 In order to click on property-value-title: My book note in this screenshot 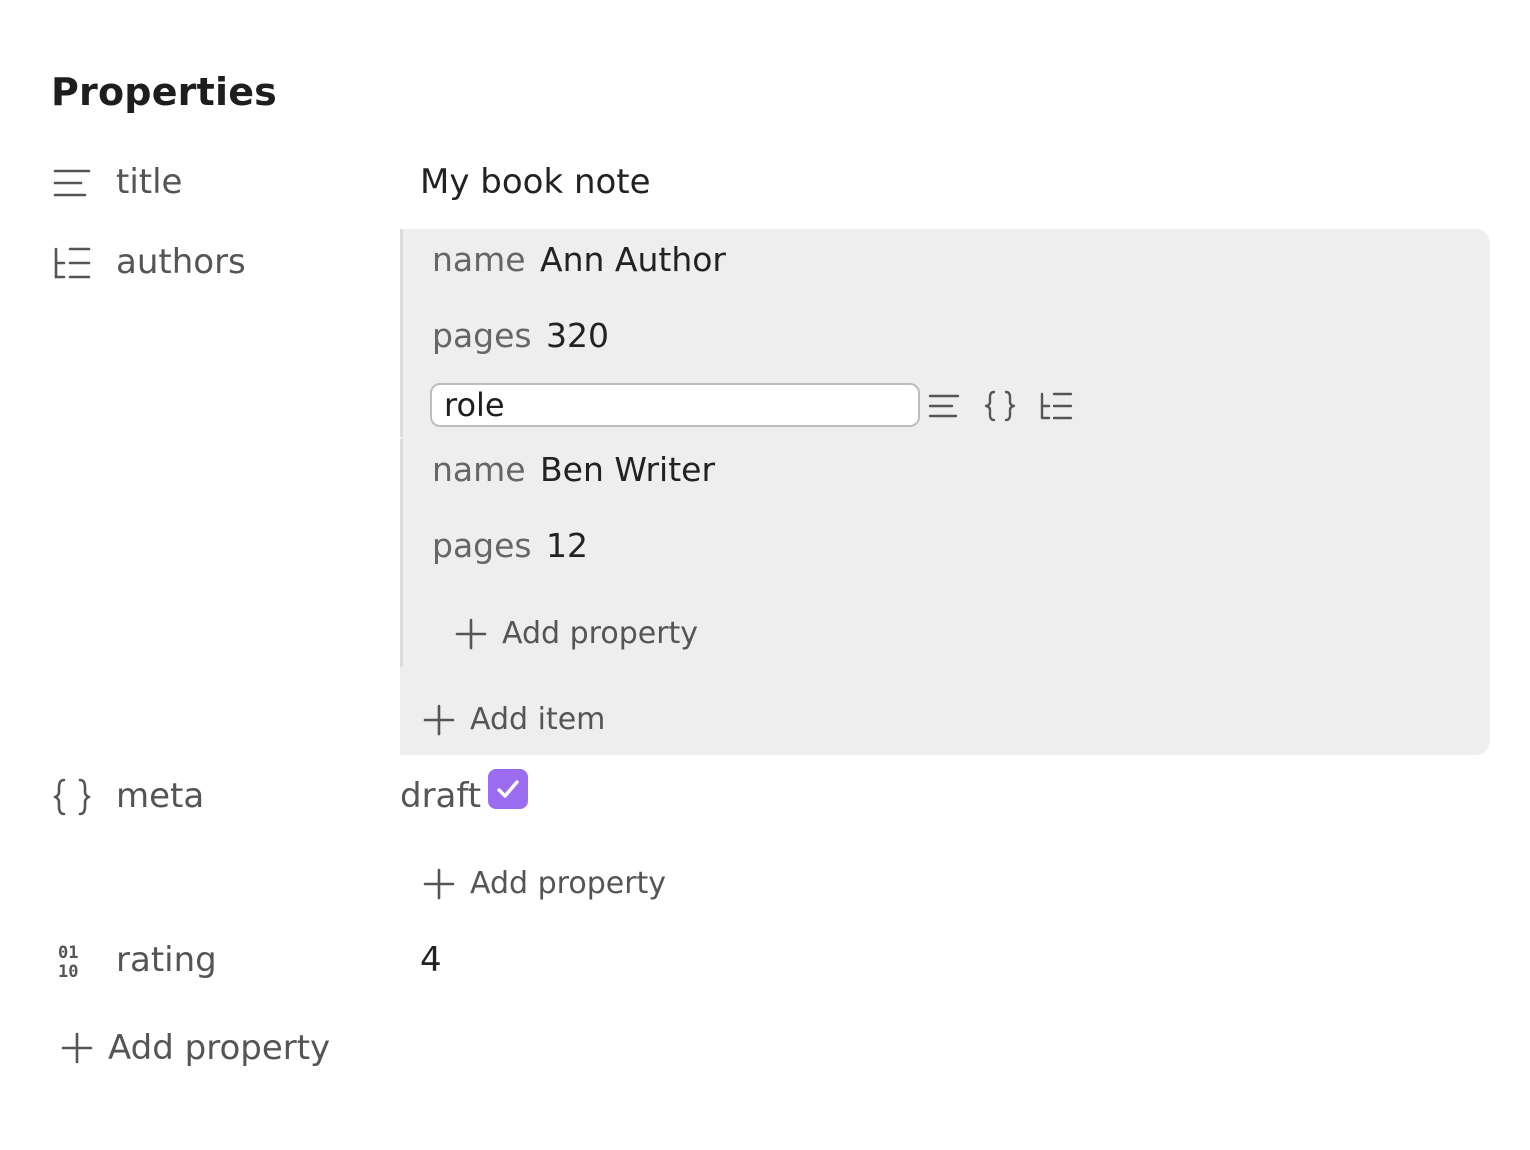, I will do `click(535, 182)`.